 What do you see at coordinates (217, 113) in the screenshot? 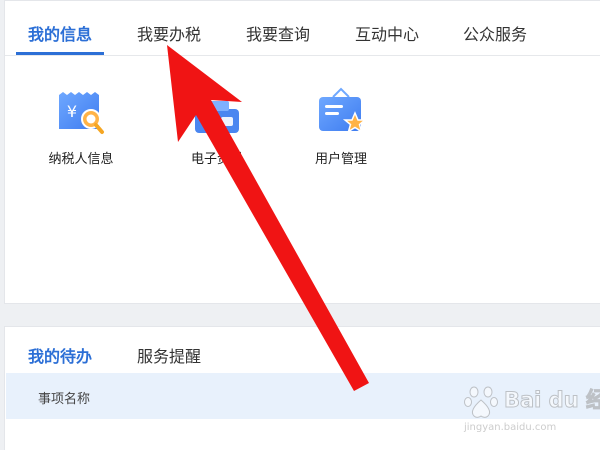
I see `electronic-document-icon` at bounding box center [217, 113].